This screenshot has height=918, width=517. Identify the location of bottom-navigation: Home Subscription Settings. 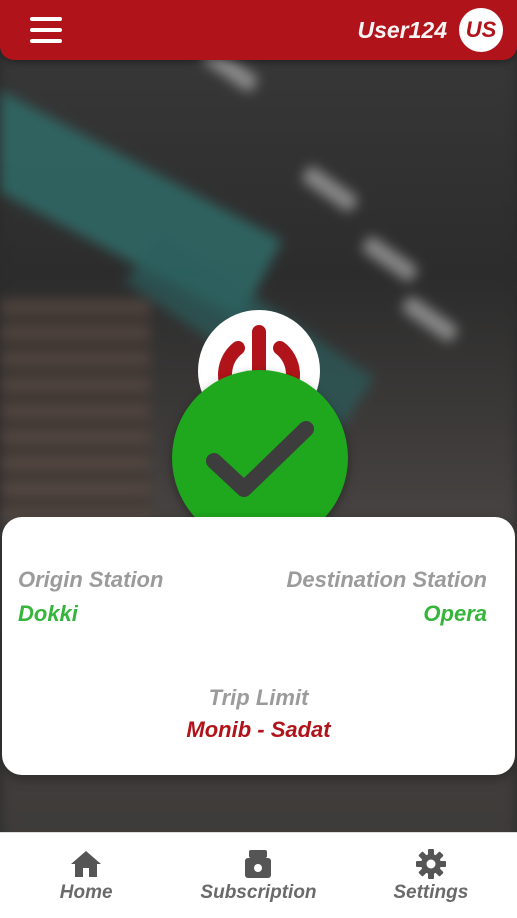
(258, 875).